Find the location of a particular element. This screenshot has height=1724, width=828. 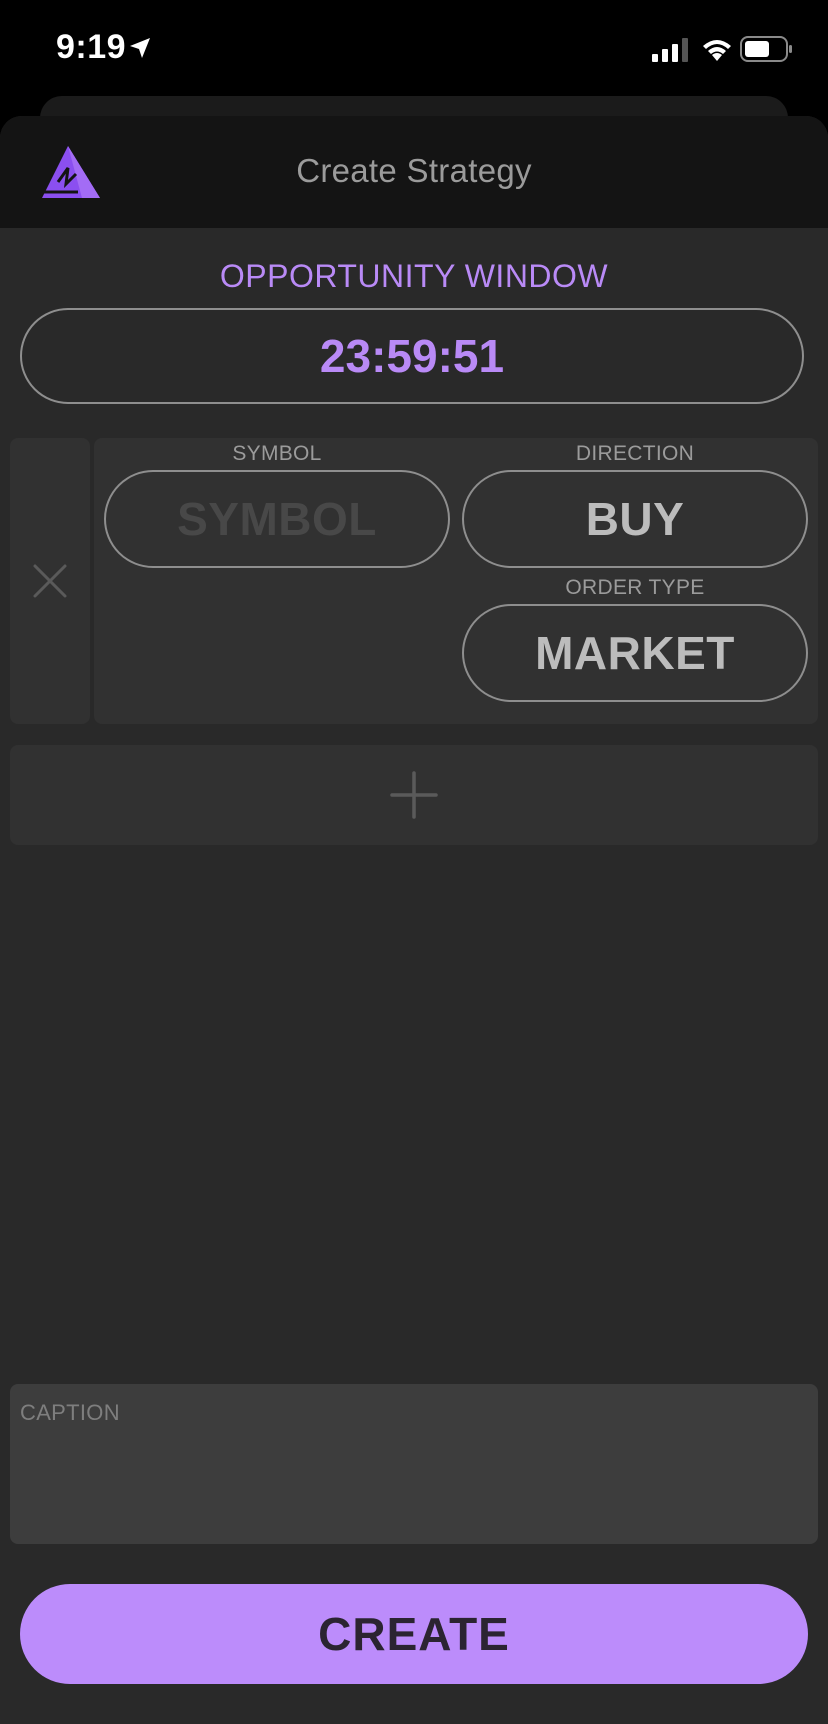

location-arrow-icon is located at coordinates (140, 48).